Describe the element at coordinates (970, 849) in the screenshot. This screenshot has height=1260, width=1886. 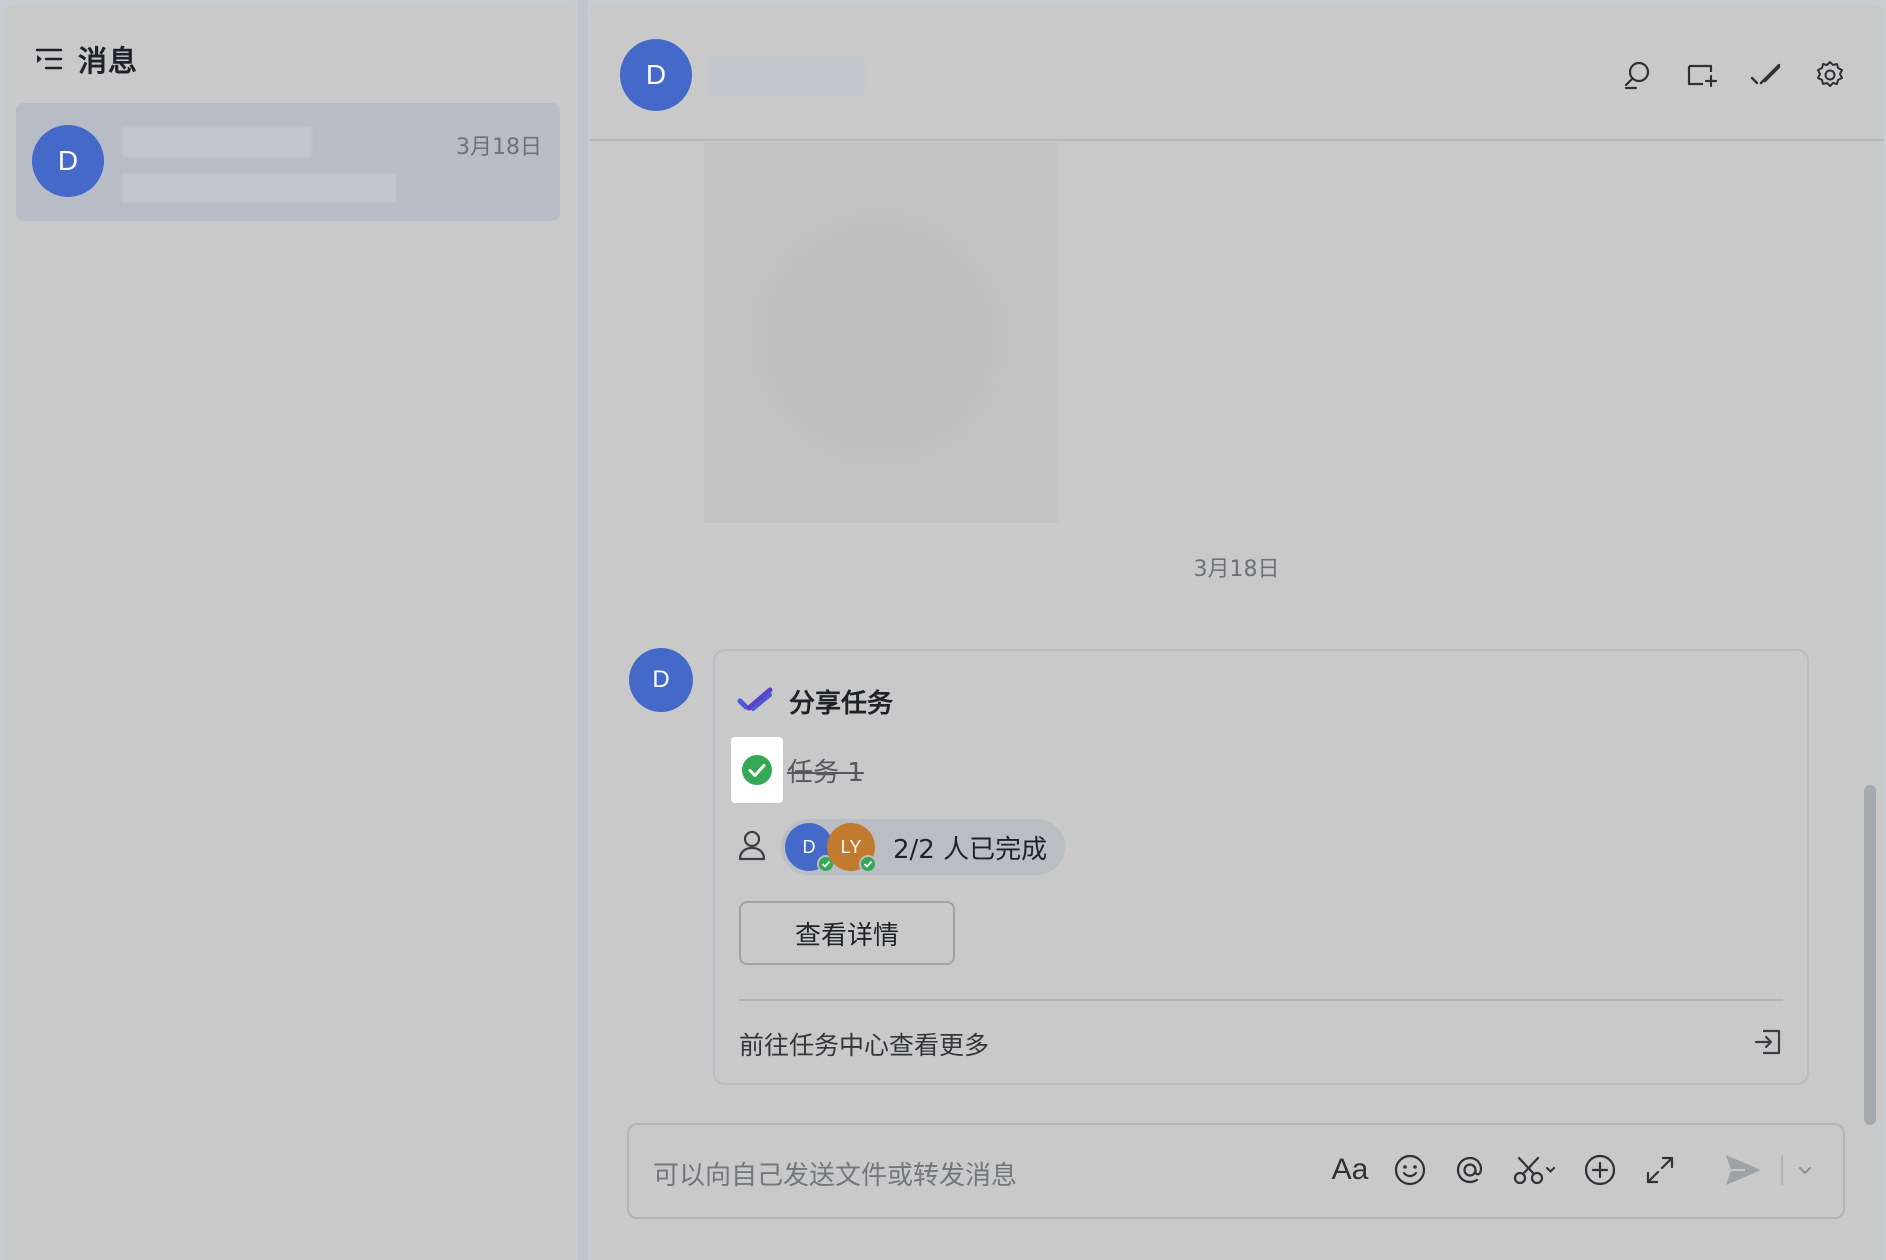
I see `completion-status: 2/2 人已完成` at that location.